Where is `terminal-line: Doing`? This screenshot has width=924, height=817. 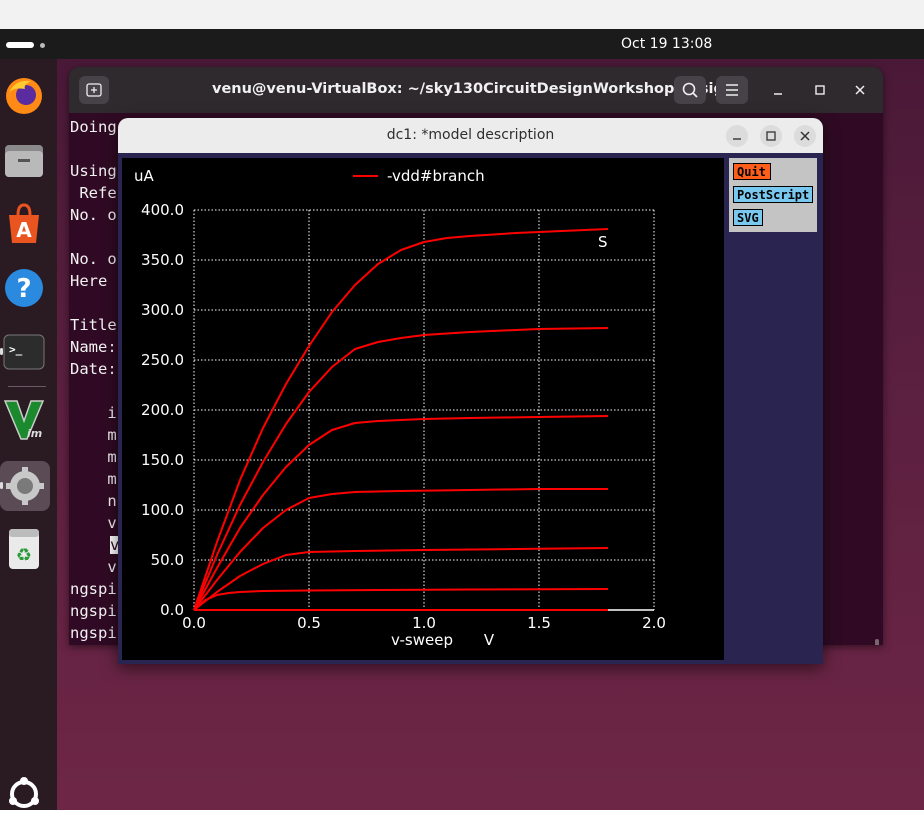
terminal-line: Doing is located at coordinates (93, 127).